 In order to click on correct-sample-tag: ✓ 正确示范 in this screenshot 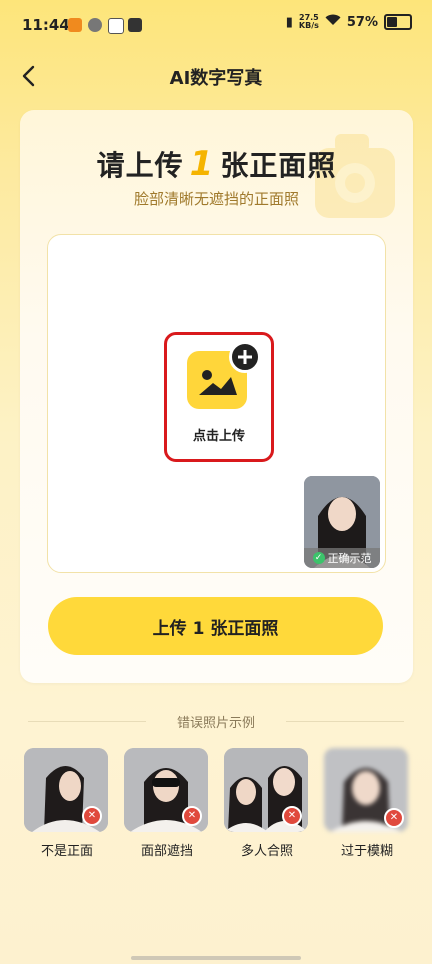, I will do `click(342, 558)`.